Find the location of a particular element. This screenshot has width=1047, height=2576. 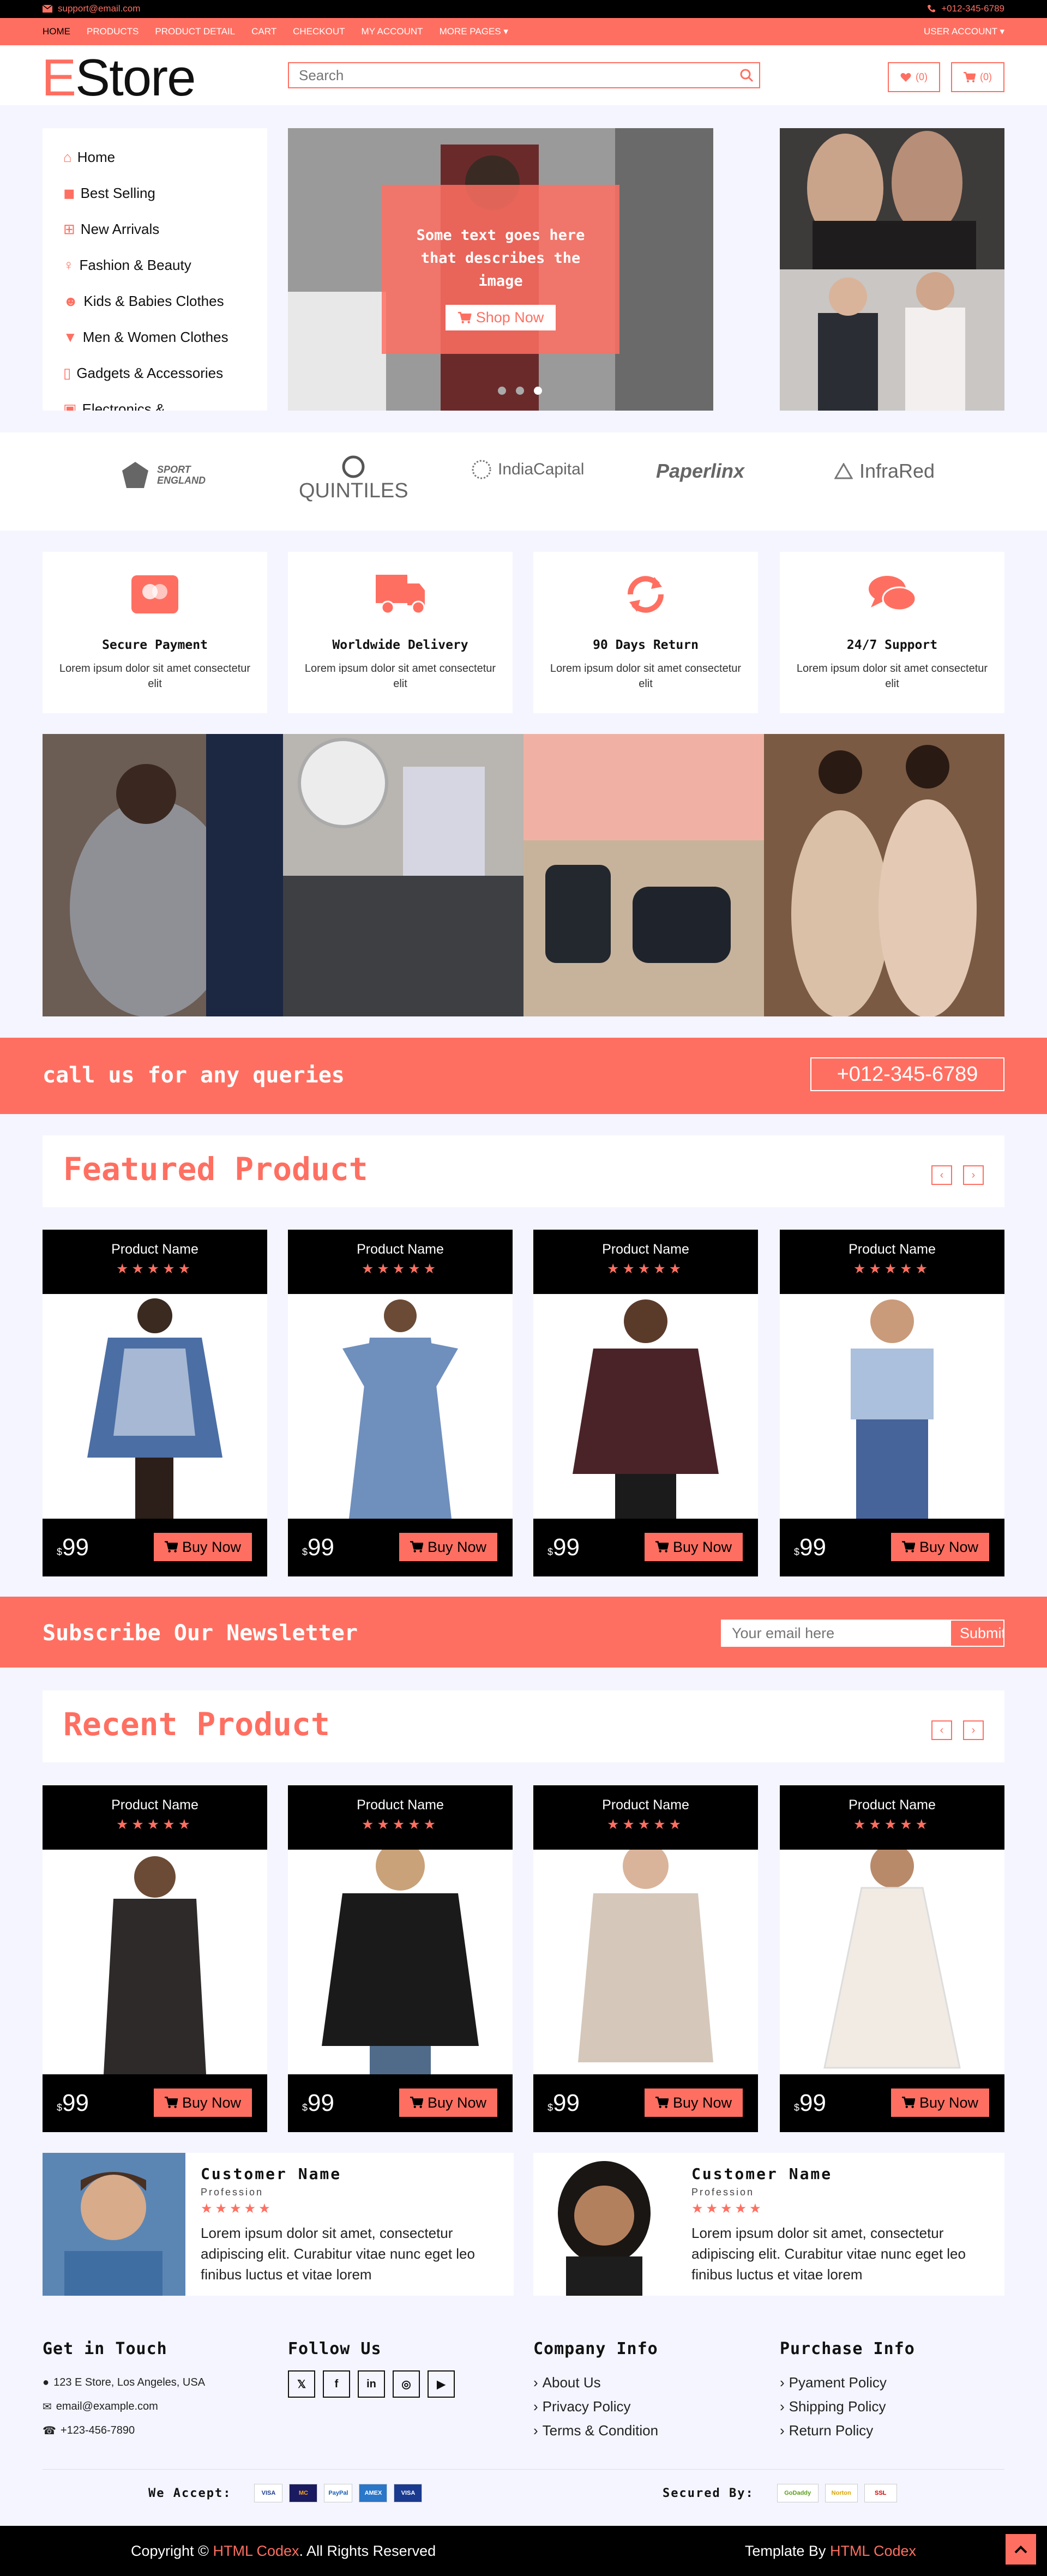

side-image-kids is located at coordinates (892, 340).